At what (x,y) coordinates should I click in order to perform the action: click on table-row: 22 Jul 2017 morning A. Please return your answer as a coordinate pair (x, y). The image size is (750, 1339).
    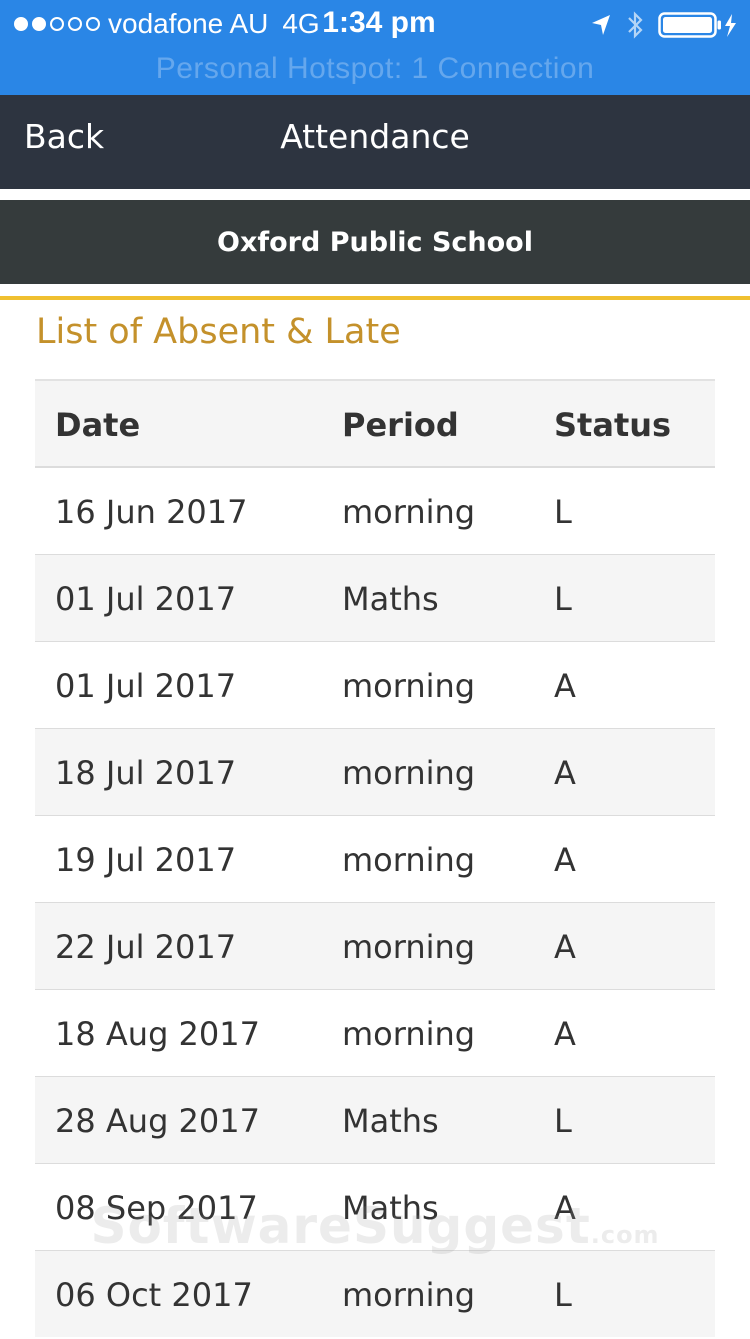
    Looking at the image, I should click on (375, 945).